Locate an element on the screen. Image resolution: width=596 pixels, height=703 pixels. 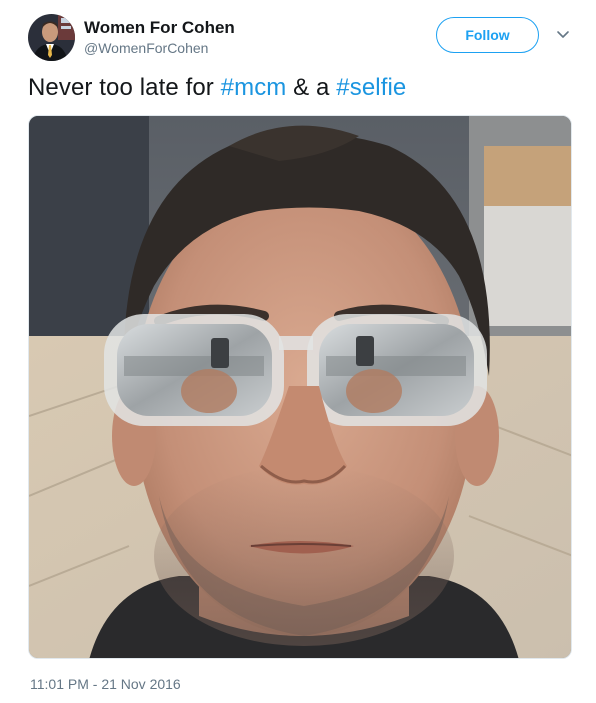
avatar is located at coordinates (51, 37).